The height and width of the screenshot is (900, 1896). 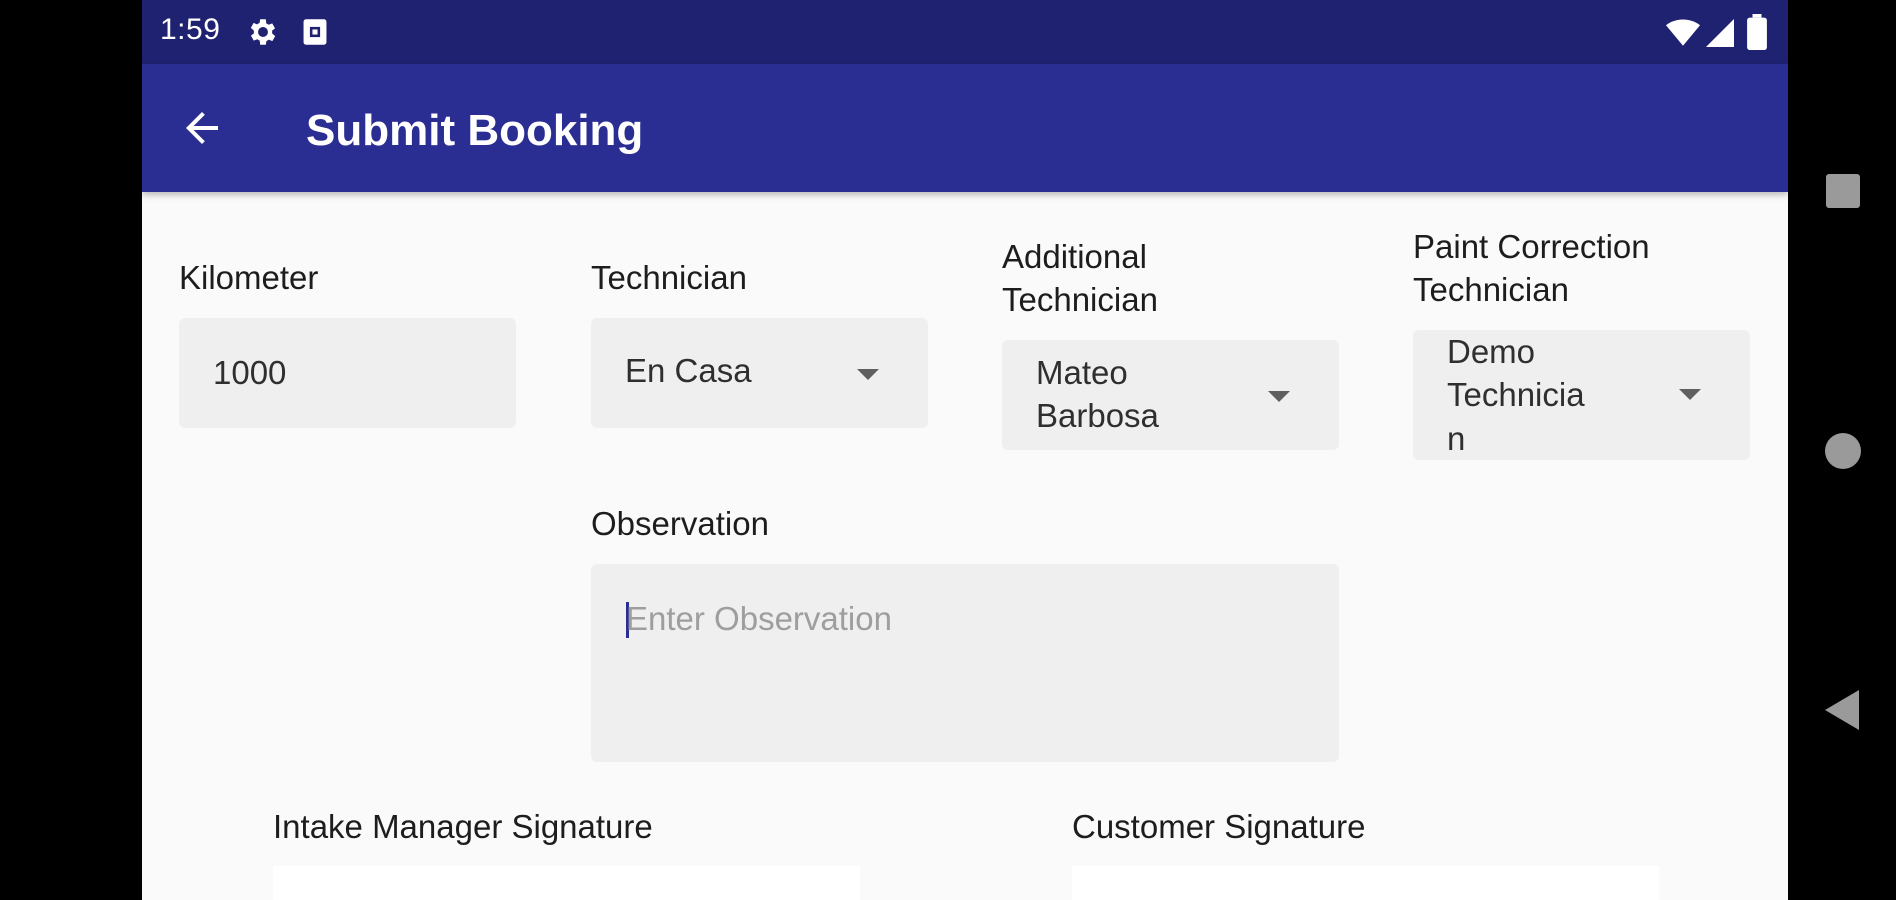 What do you see at coordinates (1082, 372) in the screenshot?
I see `additional-technician-value-line1: Mateo` at bounding box center [1082, 372].